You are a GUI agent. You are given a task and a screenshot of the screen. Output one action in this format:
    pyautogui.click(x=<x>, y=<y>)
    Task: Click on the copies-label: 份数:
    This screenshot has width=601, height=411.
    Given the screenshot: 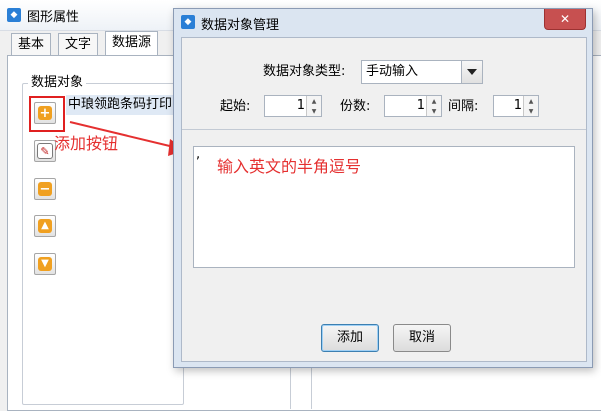 What is the action you would take?
    pyautogui.click(x=355, y=106)
    